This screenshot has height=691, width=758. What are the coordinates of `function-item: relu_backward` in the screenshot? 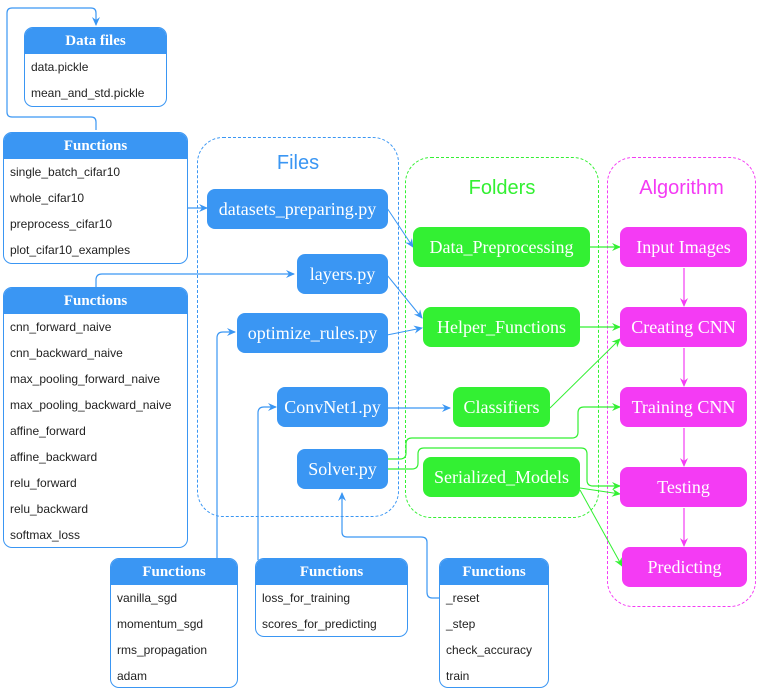 It's located at (49, 509).